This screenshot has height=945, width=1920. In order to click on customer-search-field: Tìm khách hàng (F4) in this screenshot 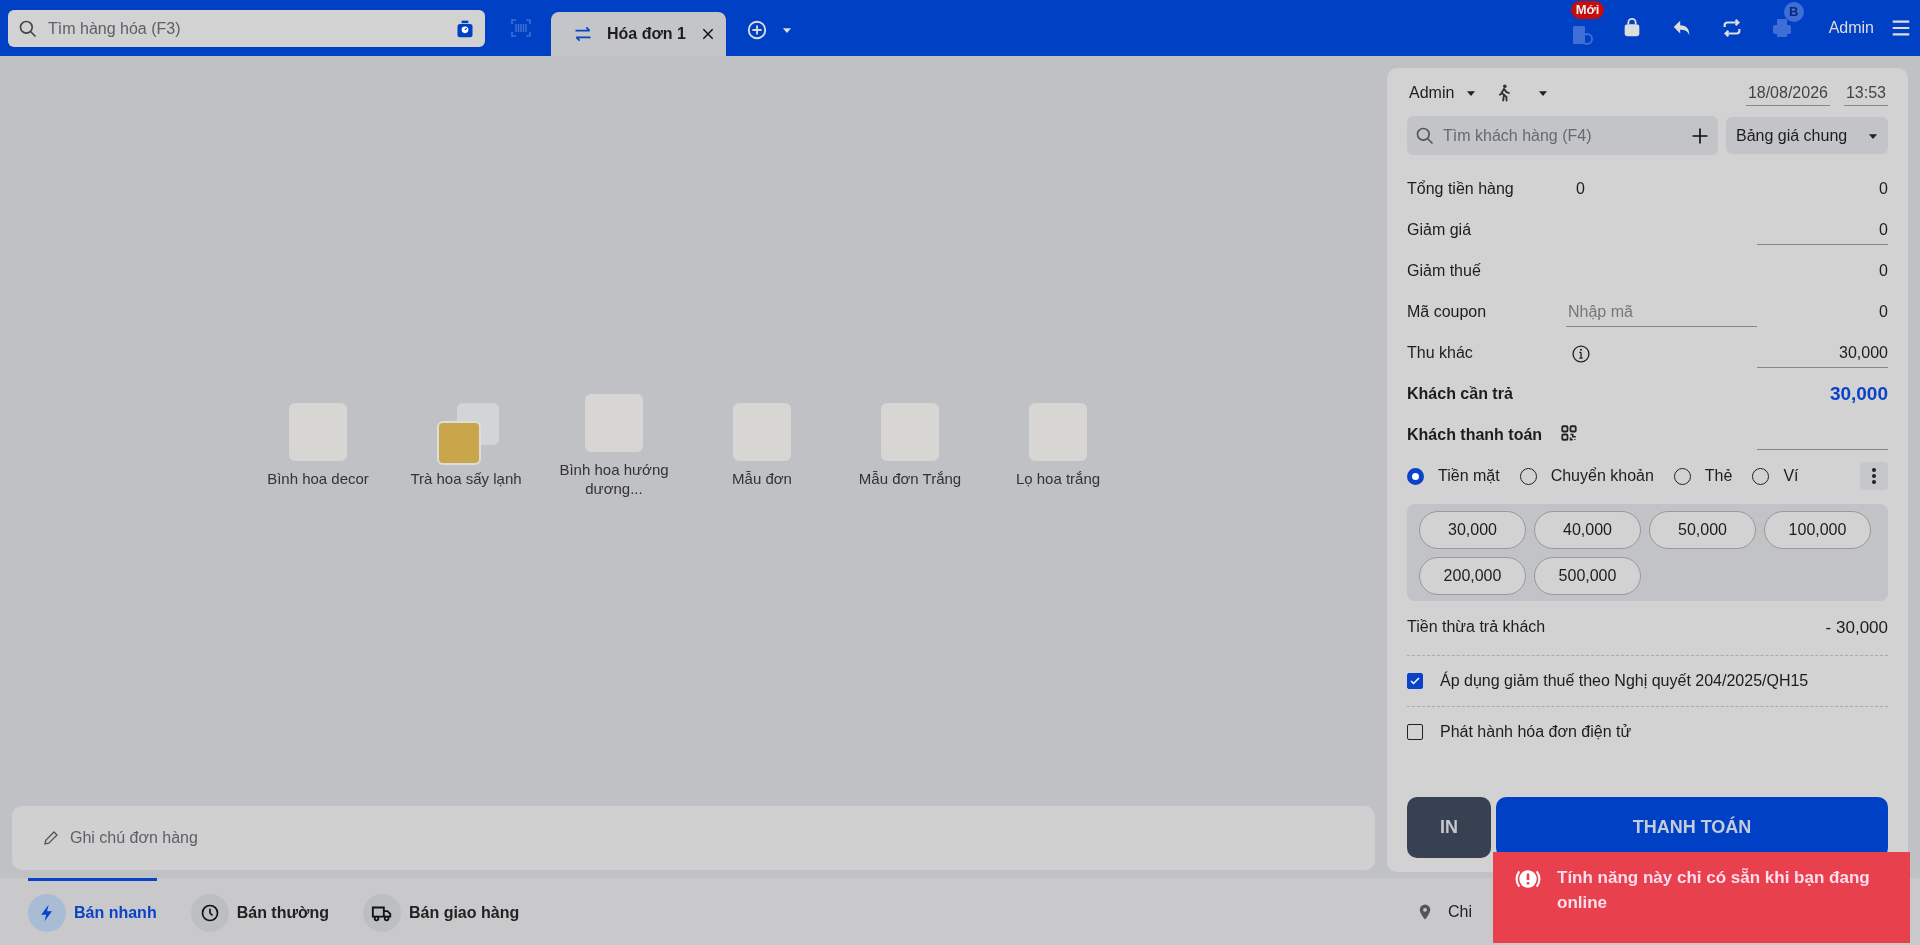, I will do `click(1562, 135)`.